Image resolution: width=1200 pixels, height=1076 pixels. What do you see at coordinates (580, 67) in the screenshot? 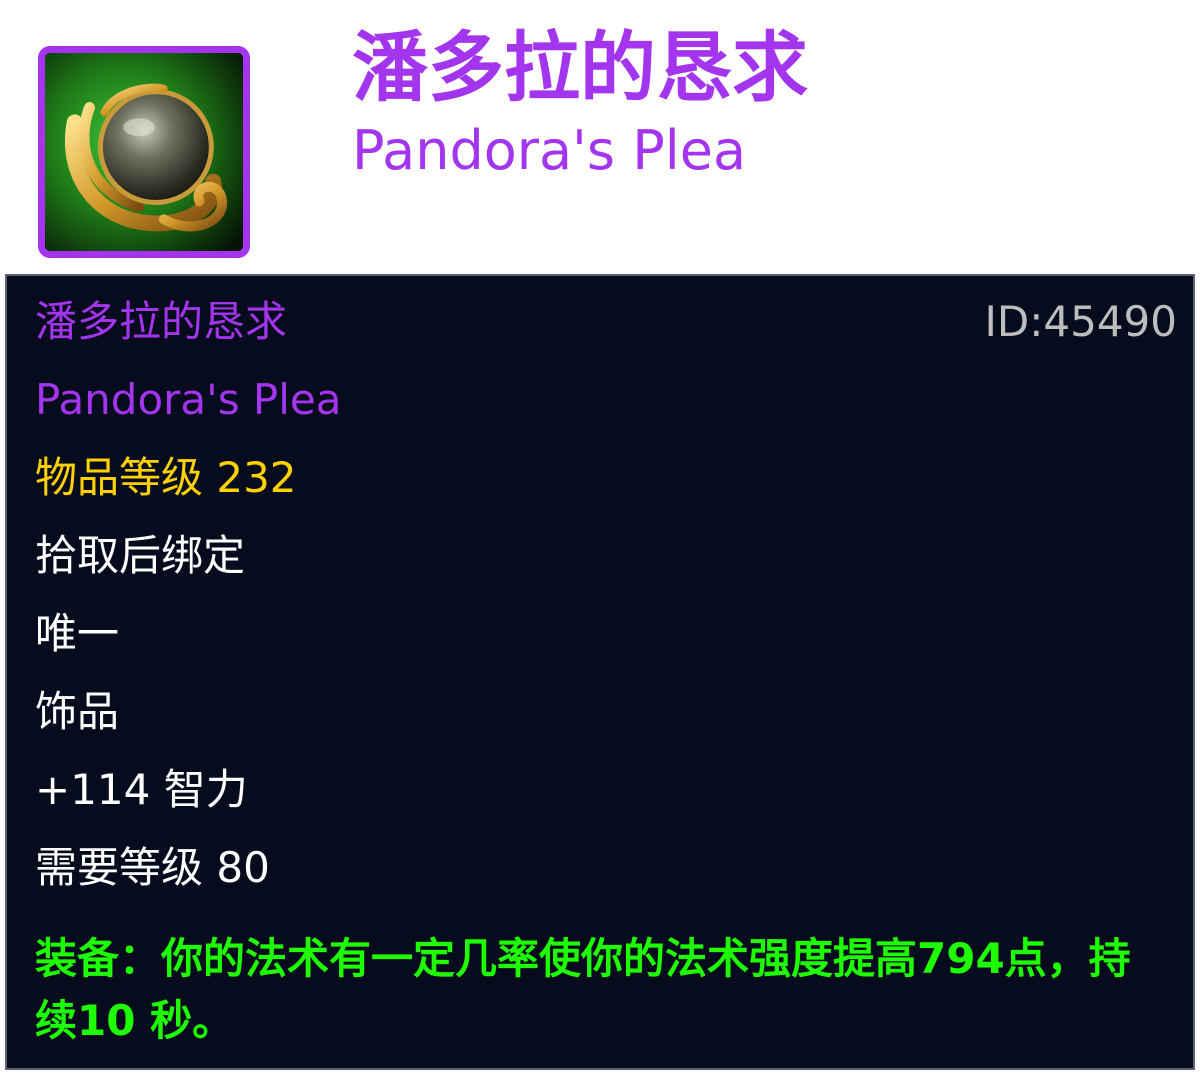
I see `item-title-chinese: 潘多拉的恳求` at bounding box center [580, 67].